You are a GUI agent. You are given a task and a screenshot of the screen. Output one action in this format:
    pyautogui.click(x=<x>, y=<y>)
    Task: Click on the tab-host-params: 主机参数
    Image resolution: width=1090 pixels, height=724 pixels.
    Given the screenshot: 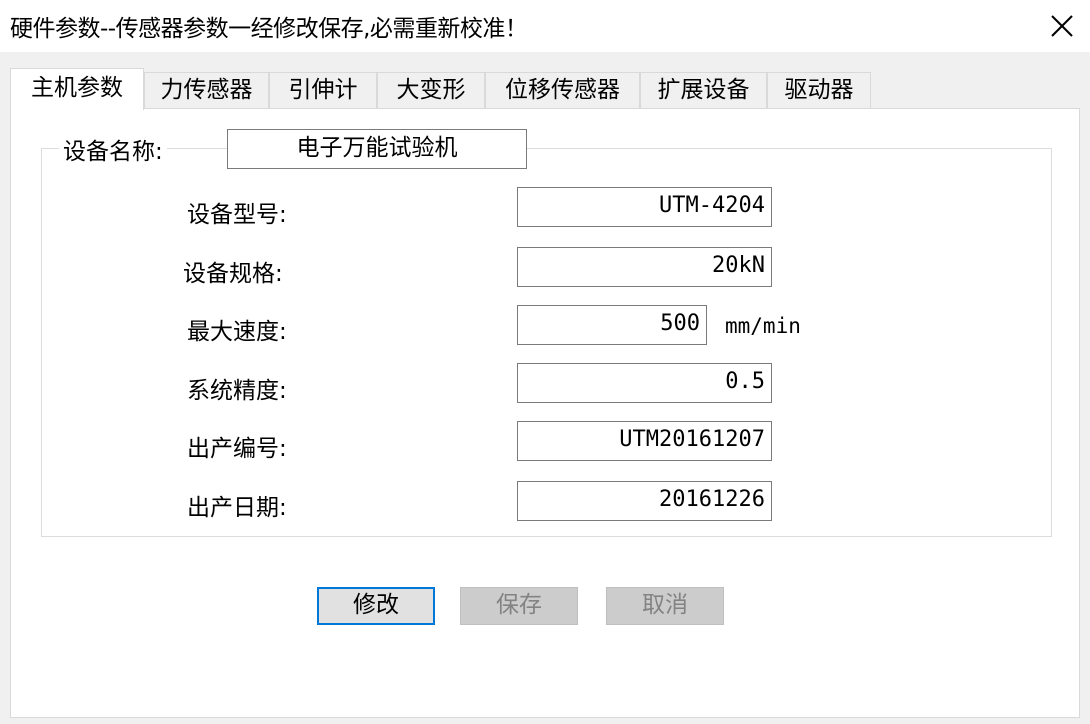 What is the action you would take?
    pyautogui.click(x=77, y=89)
    